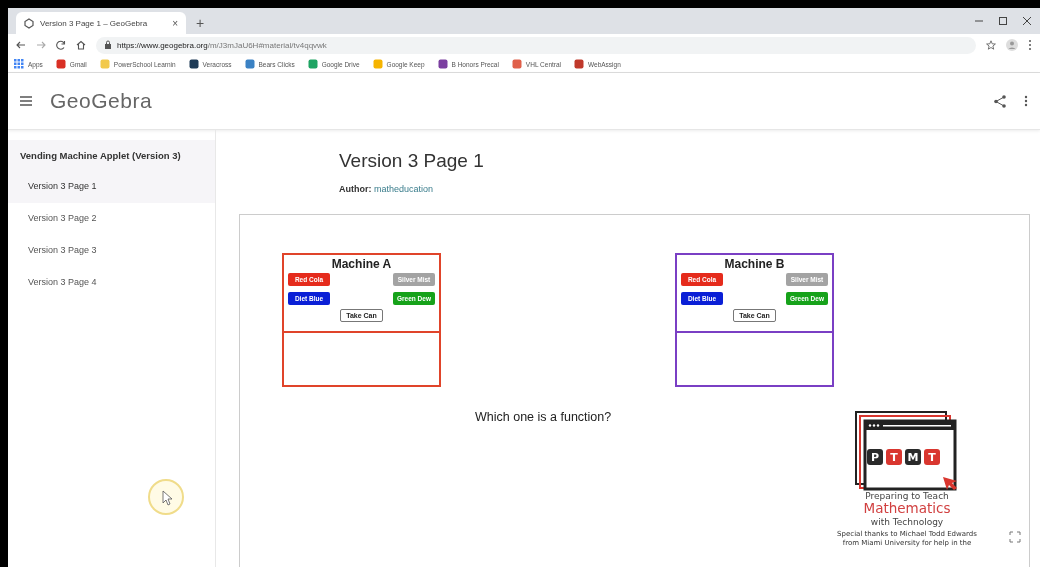 Image resolution: width=1040 pixels, height=567 pixels. Describe the element at coordinates (111, 251) in the screenshot. I see `sidebar-item: Version 3 Page 3` at that location.